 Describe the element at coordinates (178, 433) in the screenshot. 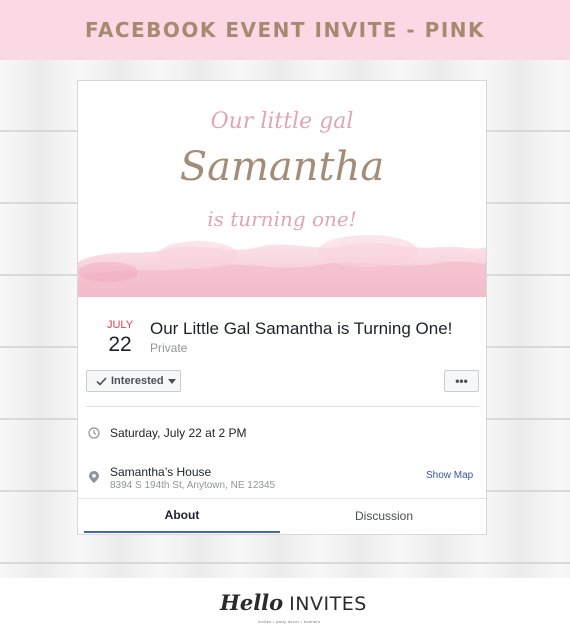

I see `event-time: Saturday, July 22 at 2 PM` at that location.